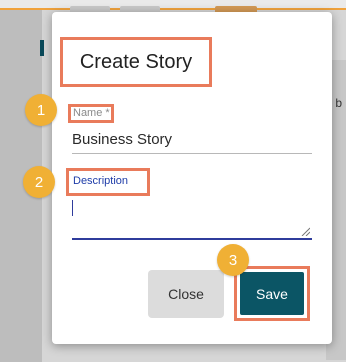 The image size is (346, 362). What do you see at coordinates (41, 110) in the screenshot?
I see `step-badge-1: 1` at bounding box center [41, 110].